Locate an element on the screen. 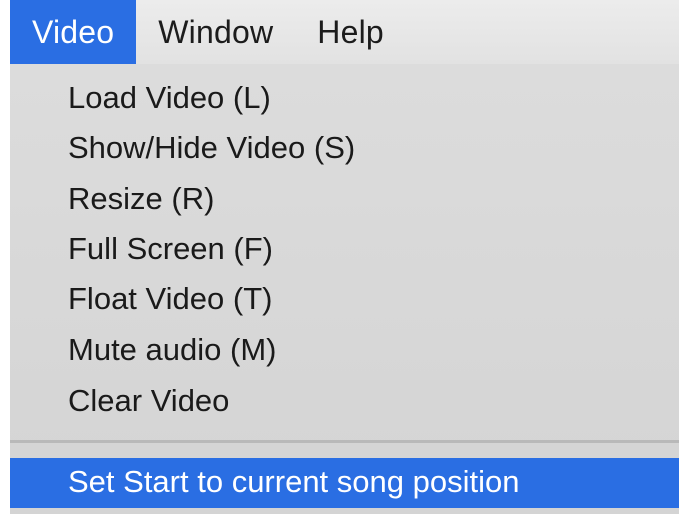 Image resolution: width=679 pixels, height=514 pixels. menu-item-set-start-highlighted: Set Start to current song position is located at coordinates (344, 483).